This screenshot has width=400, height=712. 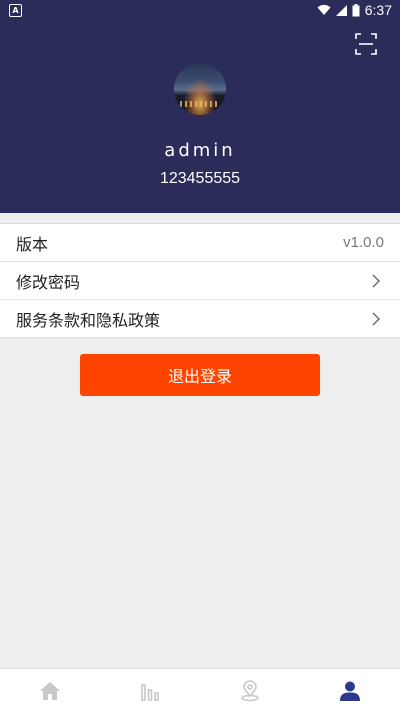 I want to click on location-icon, so click(x=250, y=690).